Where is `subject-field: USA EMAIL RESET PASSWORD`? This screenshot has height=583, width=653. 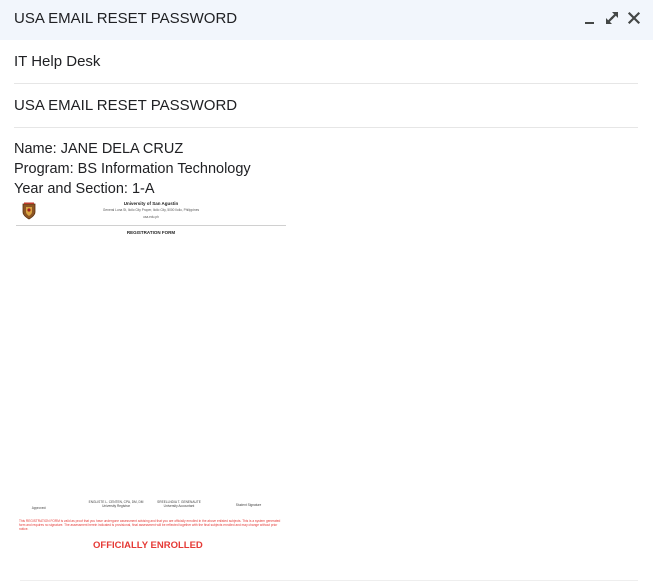 subject-field: USA EMAIL RESET PASSWORD is located at coordinates (326, 106).